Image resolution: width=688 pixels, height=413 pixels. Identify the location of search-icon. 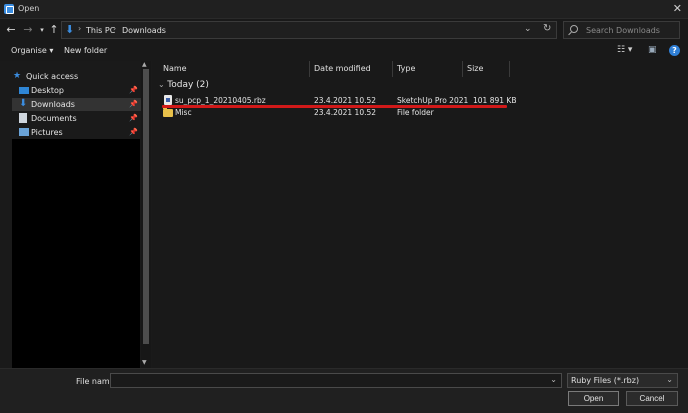
(574, 29).